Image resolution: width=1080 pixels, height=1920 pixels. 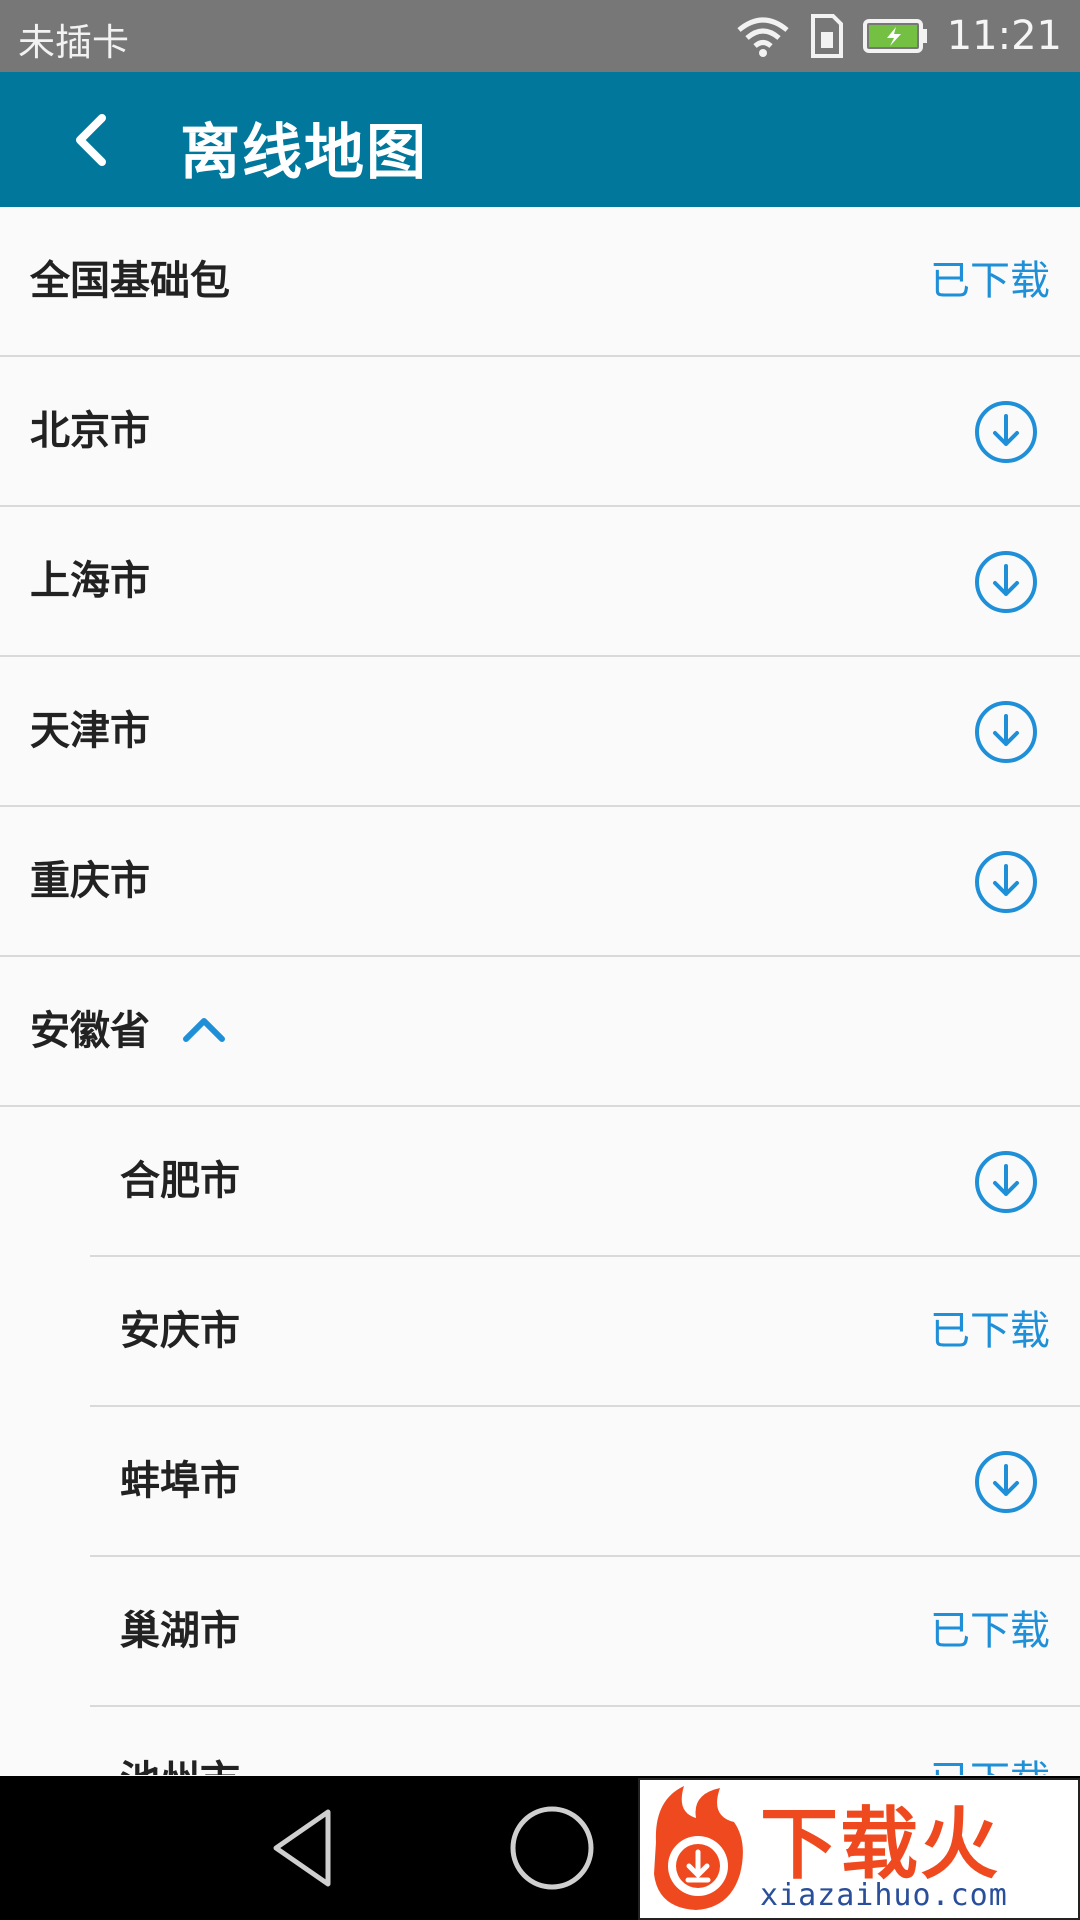 I want to click on page-title: 离线地图, so click(x=304, y=153).